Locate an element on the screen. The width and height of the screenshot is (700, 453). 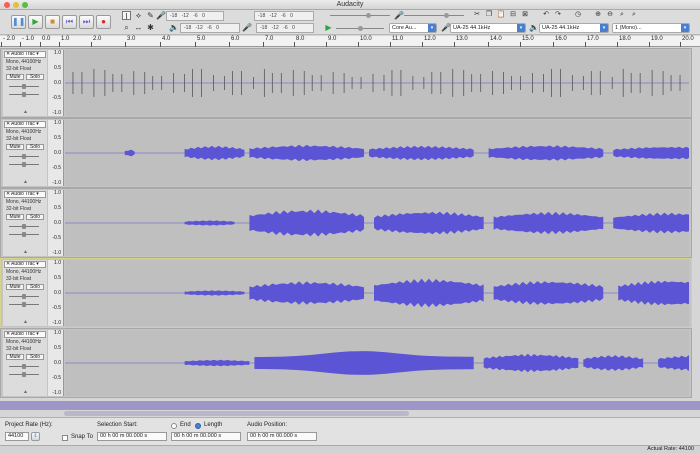
scale-label: 1.0 is located at coordinates (57, 53).